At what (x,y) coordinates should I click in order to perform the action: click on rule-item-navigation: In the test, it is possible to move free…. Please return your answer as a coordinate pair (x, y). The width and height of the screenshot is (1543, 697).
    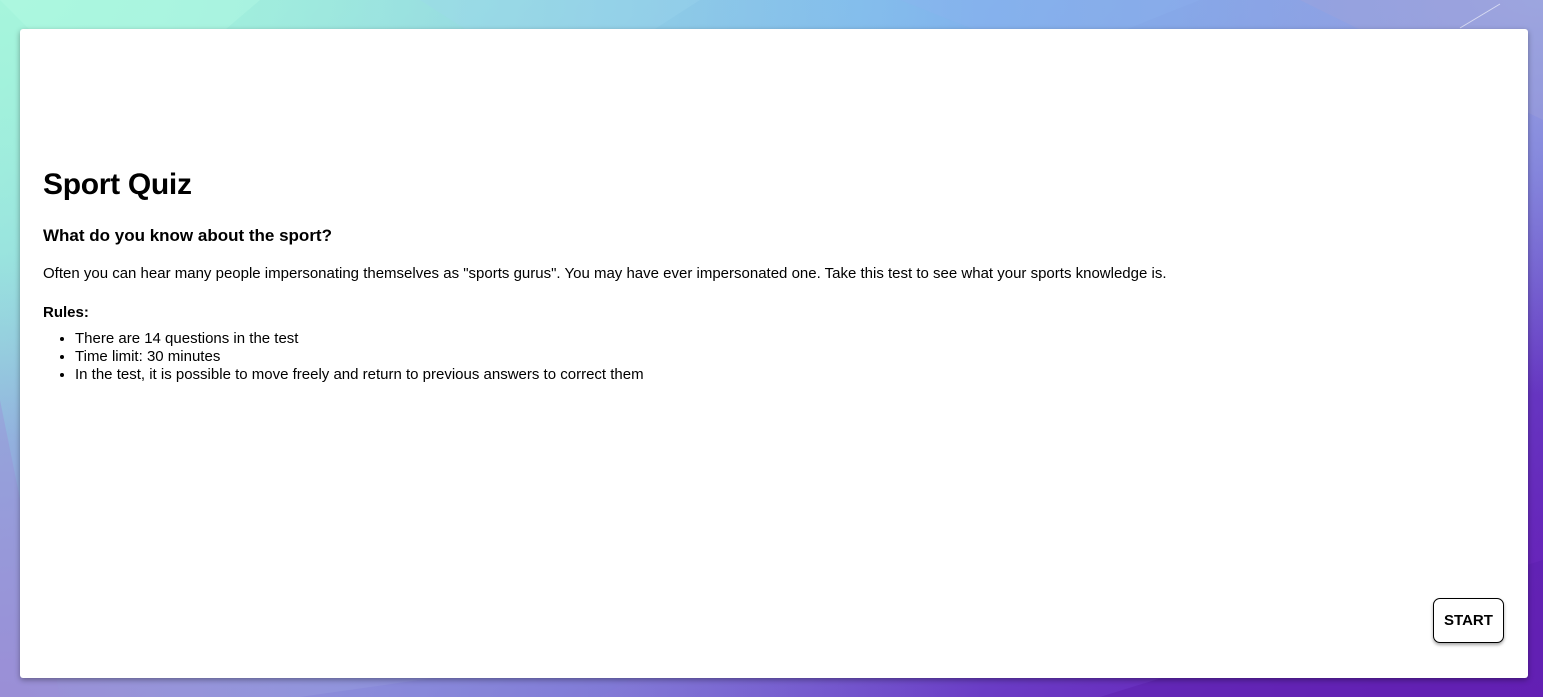
    Looking at the image, I should click on (779, 375).